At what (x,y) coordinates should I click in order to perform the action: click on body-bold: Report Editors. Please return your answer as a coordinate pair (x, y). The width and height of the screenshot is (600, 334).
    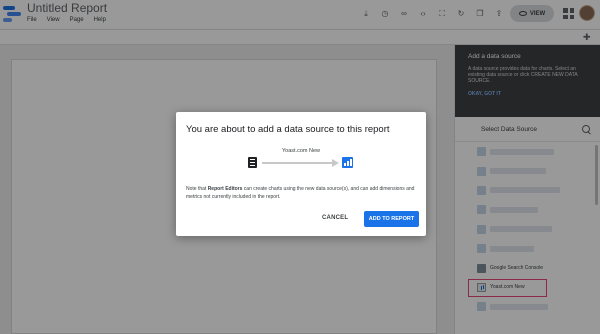
    Looking at the image, I should click on (225, 189).